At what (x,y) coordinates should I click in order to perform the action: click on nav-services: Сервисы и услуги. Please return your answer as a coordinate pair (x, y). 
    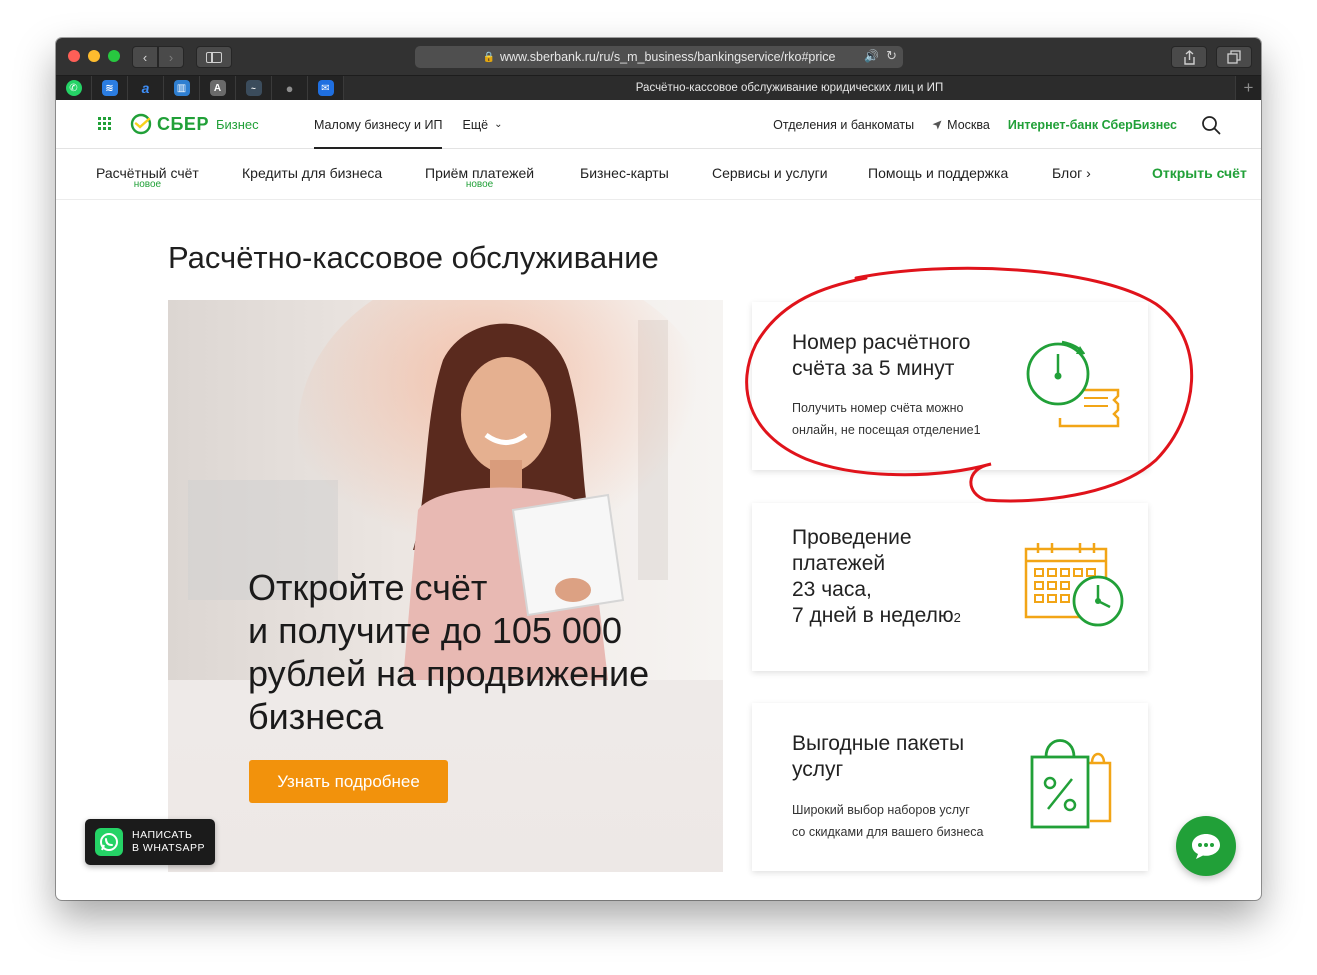
    Looking at the image, I should click on (770, 173).